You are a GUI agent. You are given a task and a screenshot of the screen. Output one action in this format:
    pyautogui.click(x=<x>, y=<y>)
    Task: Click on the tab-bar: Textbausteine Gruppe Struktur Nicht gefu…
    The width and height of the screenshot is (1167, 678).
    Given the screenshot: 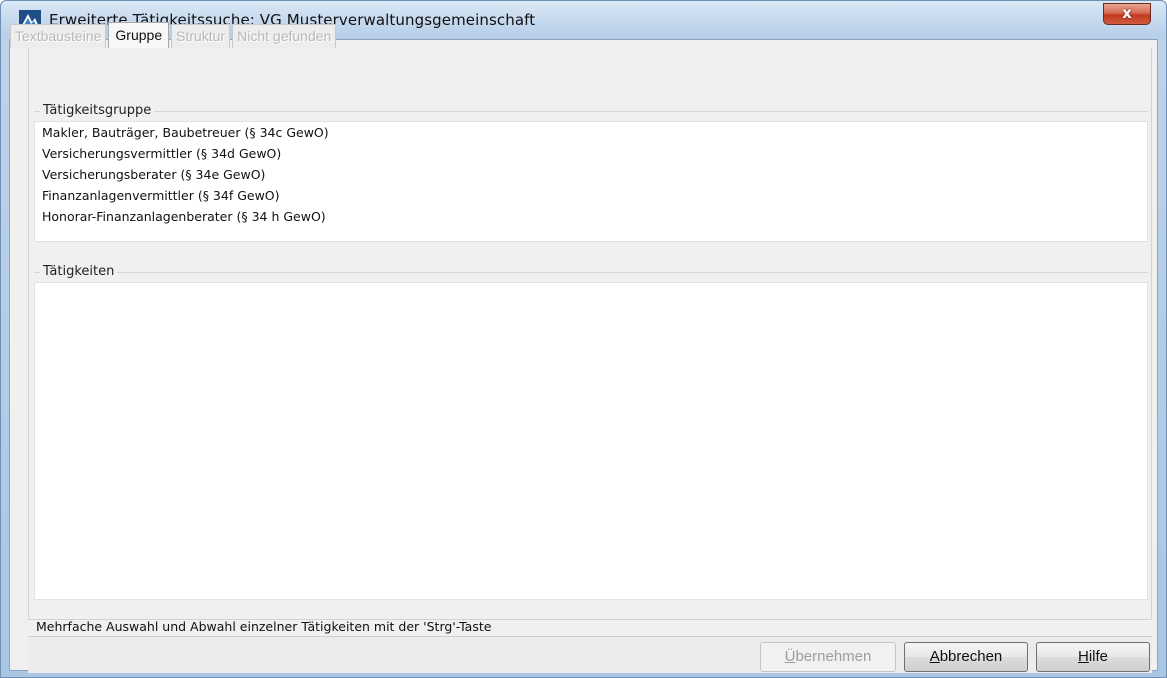 What is the action you would take?
    pyautogui.click(x=174, y=35)
    